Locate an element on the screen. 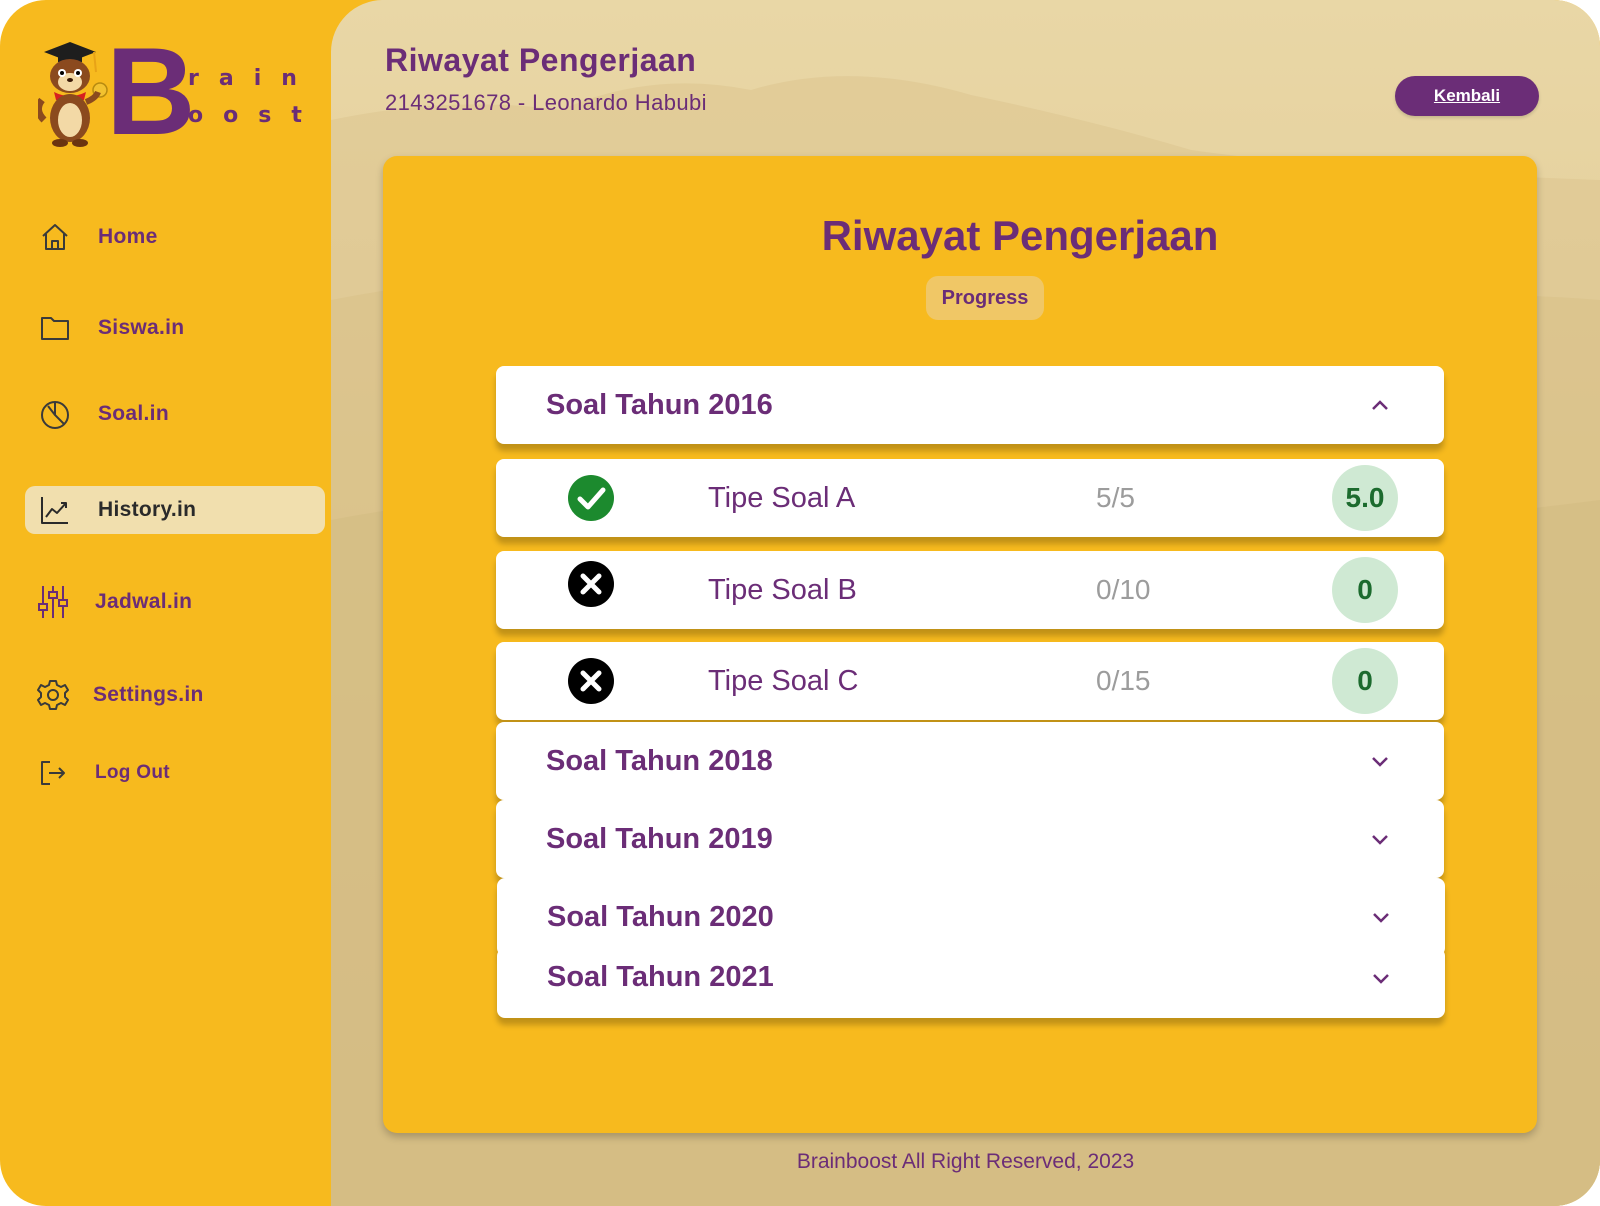 This screenshot has height=1206, width=1600. item-count: 5/5 is located at coordinates (1115, 497).